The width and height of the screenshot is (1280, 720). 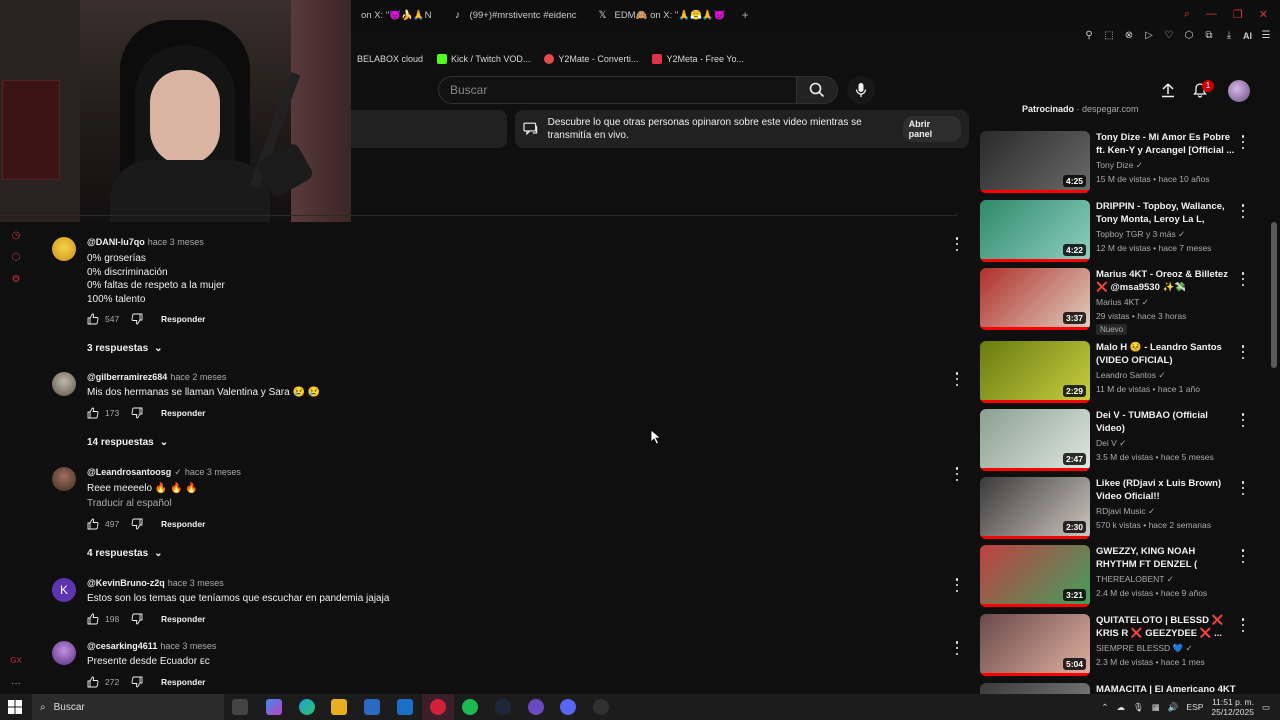 I want to click on discord-icon, so click(x=568, y=707).